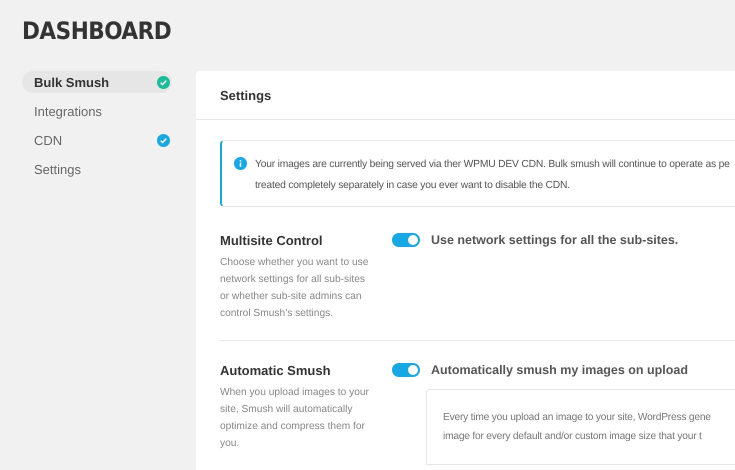  Describe the element at coordinates (96, 31) in the screenshot. I see `page-title: DASHBOARD` at that location.